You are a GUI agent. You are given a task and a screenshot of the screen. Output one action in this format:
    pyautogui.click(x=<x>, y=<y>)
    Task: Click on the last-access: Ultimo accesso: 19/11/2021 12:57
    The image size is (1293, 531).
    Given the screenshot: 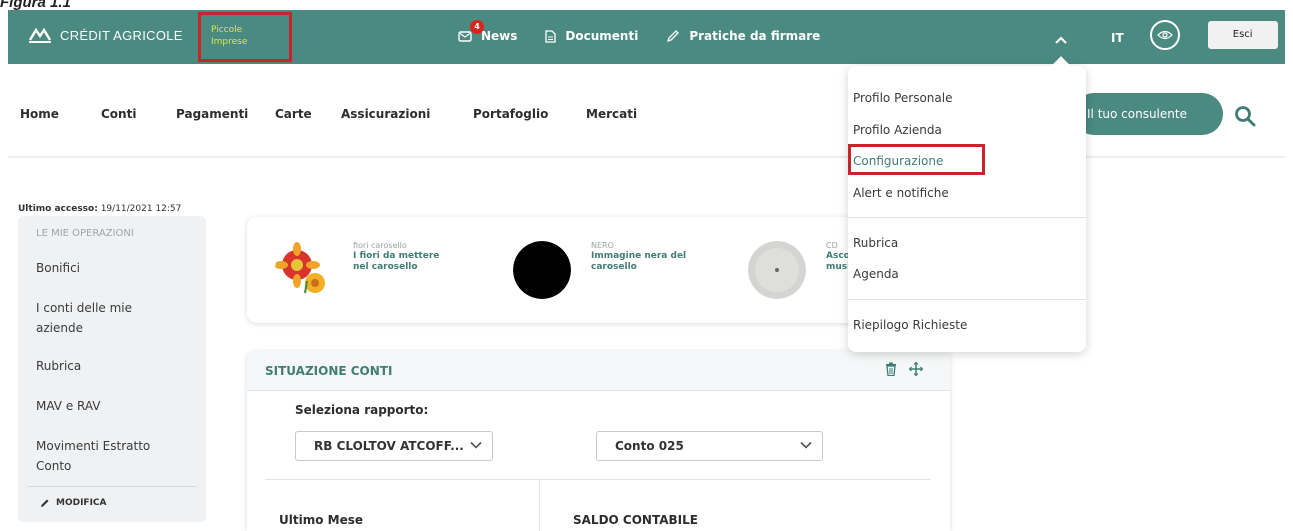 What is the action you would take?
    pyautogui.click(x=99, y=209)
    